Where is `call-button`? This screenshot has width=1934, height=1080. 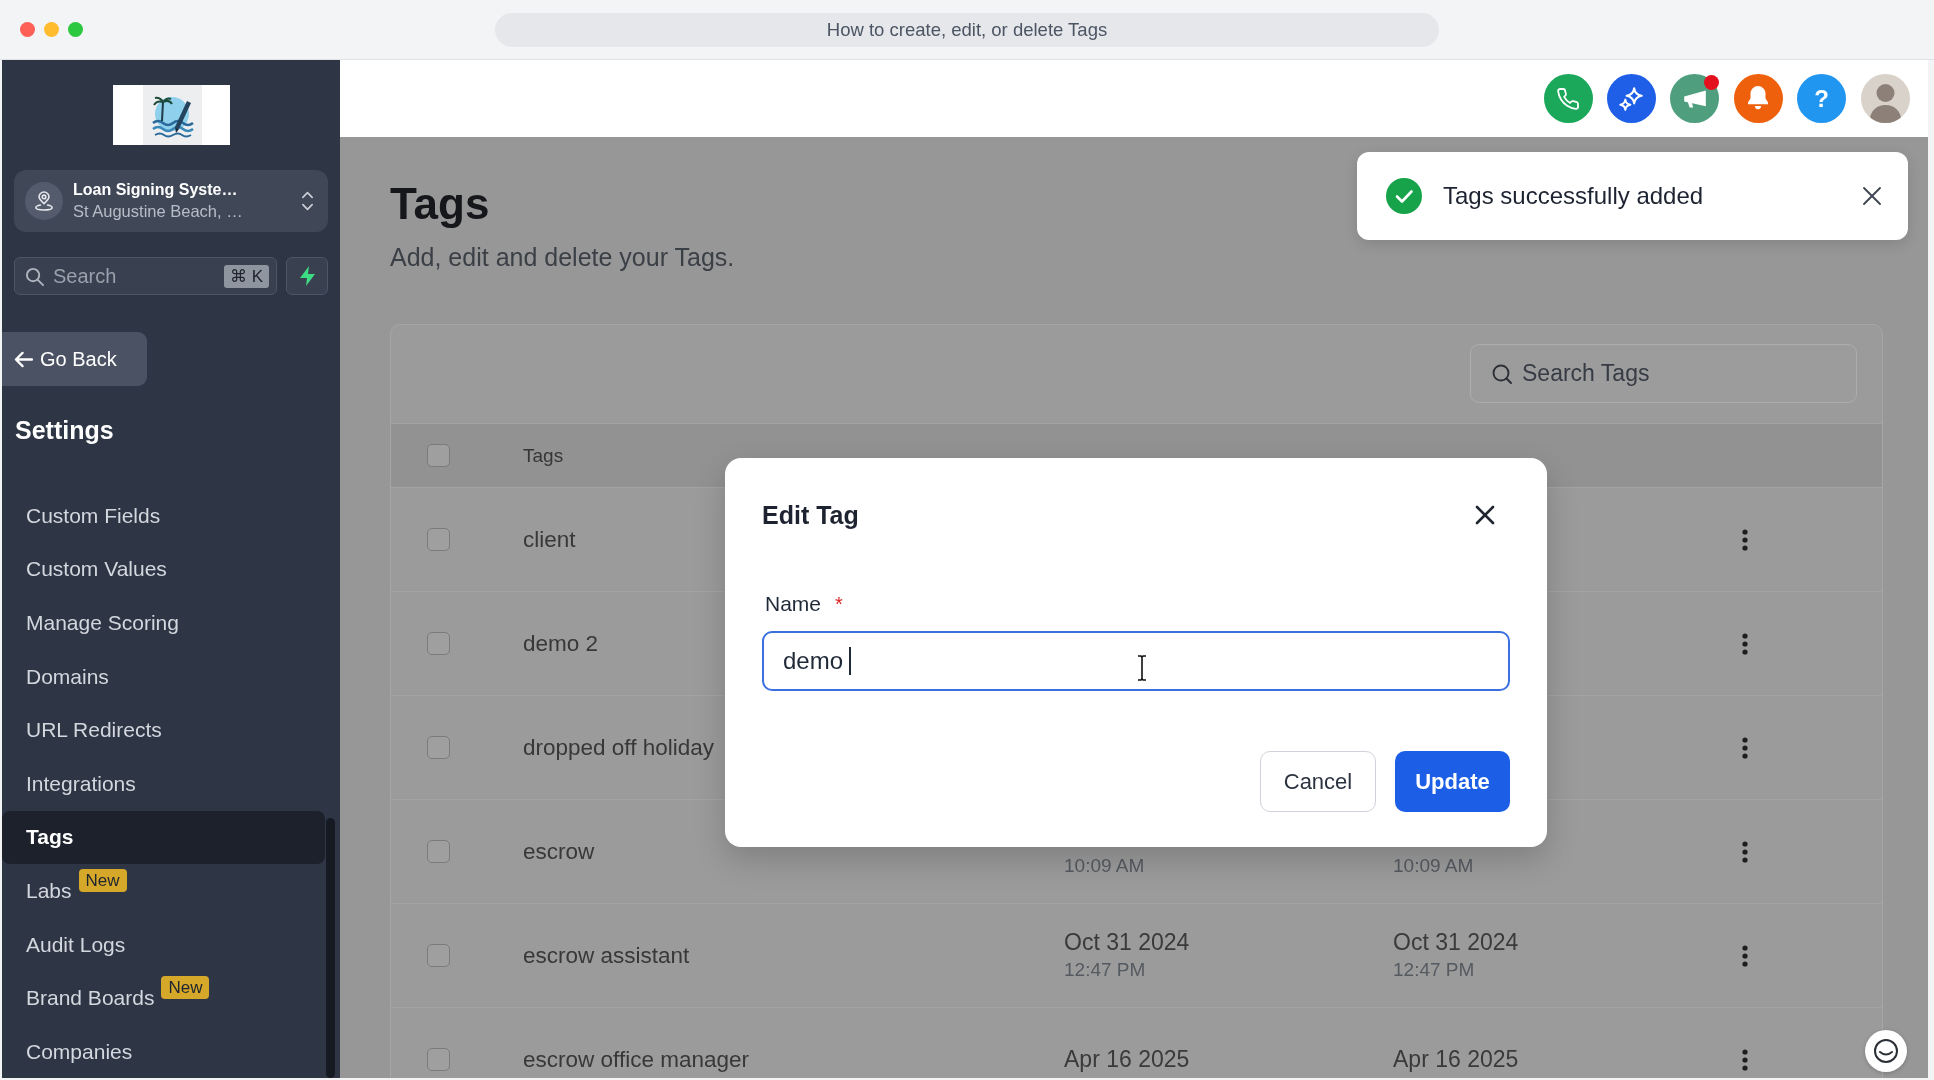 call-button is located at coordinates (1568, 98).